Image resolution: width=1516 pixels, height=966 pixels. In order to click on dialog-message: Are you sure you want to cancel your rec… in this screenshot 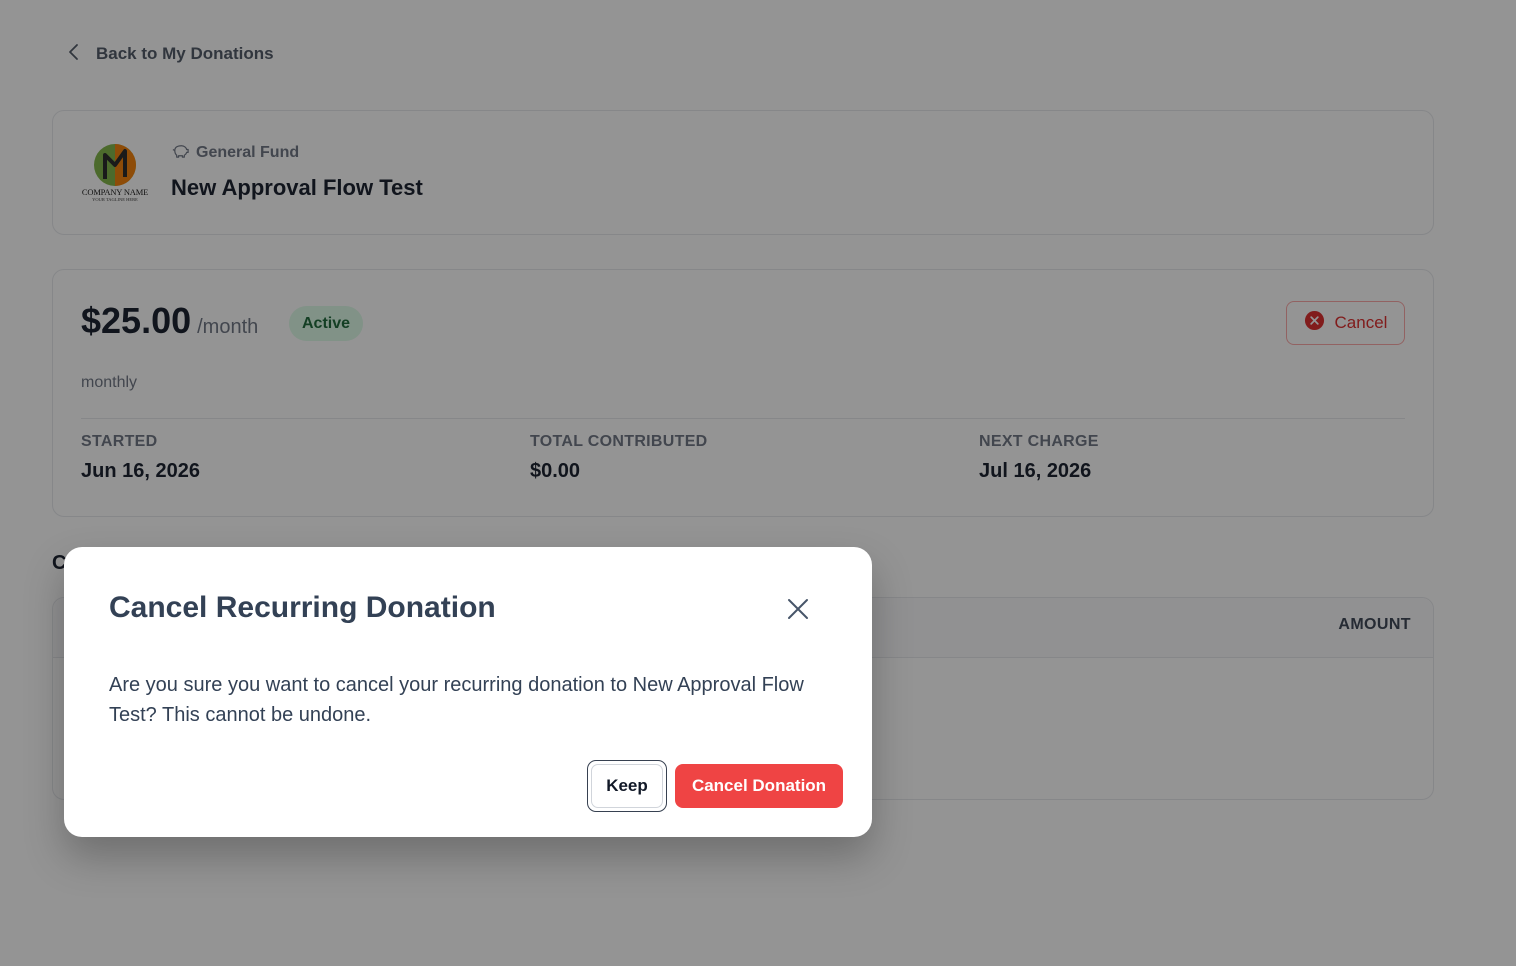, I will do `click(456, 700)`.